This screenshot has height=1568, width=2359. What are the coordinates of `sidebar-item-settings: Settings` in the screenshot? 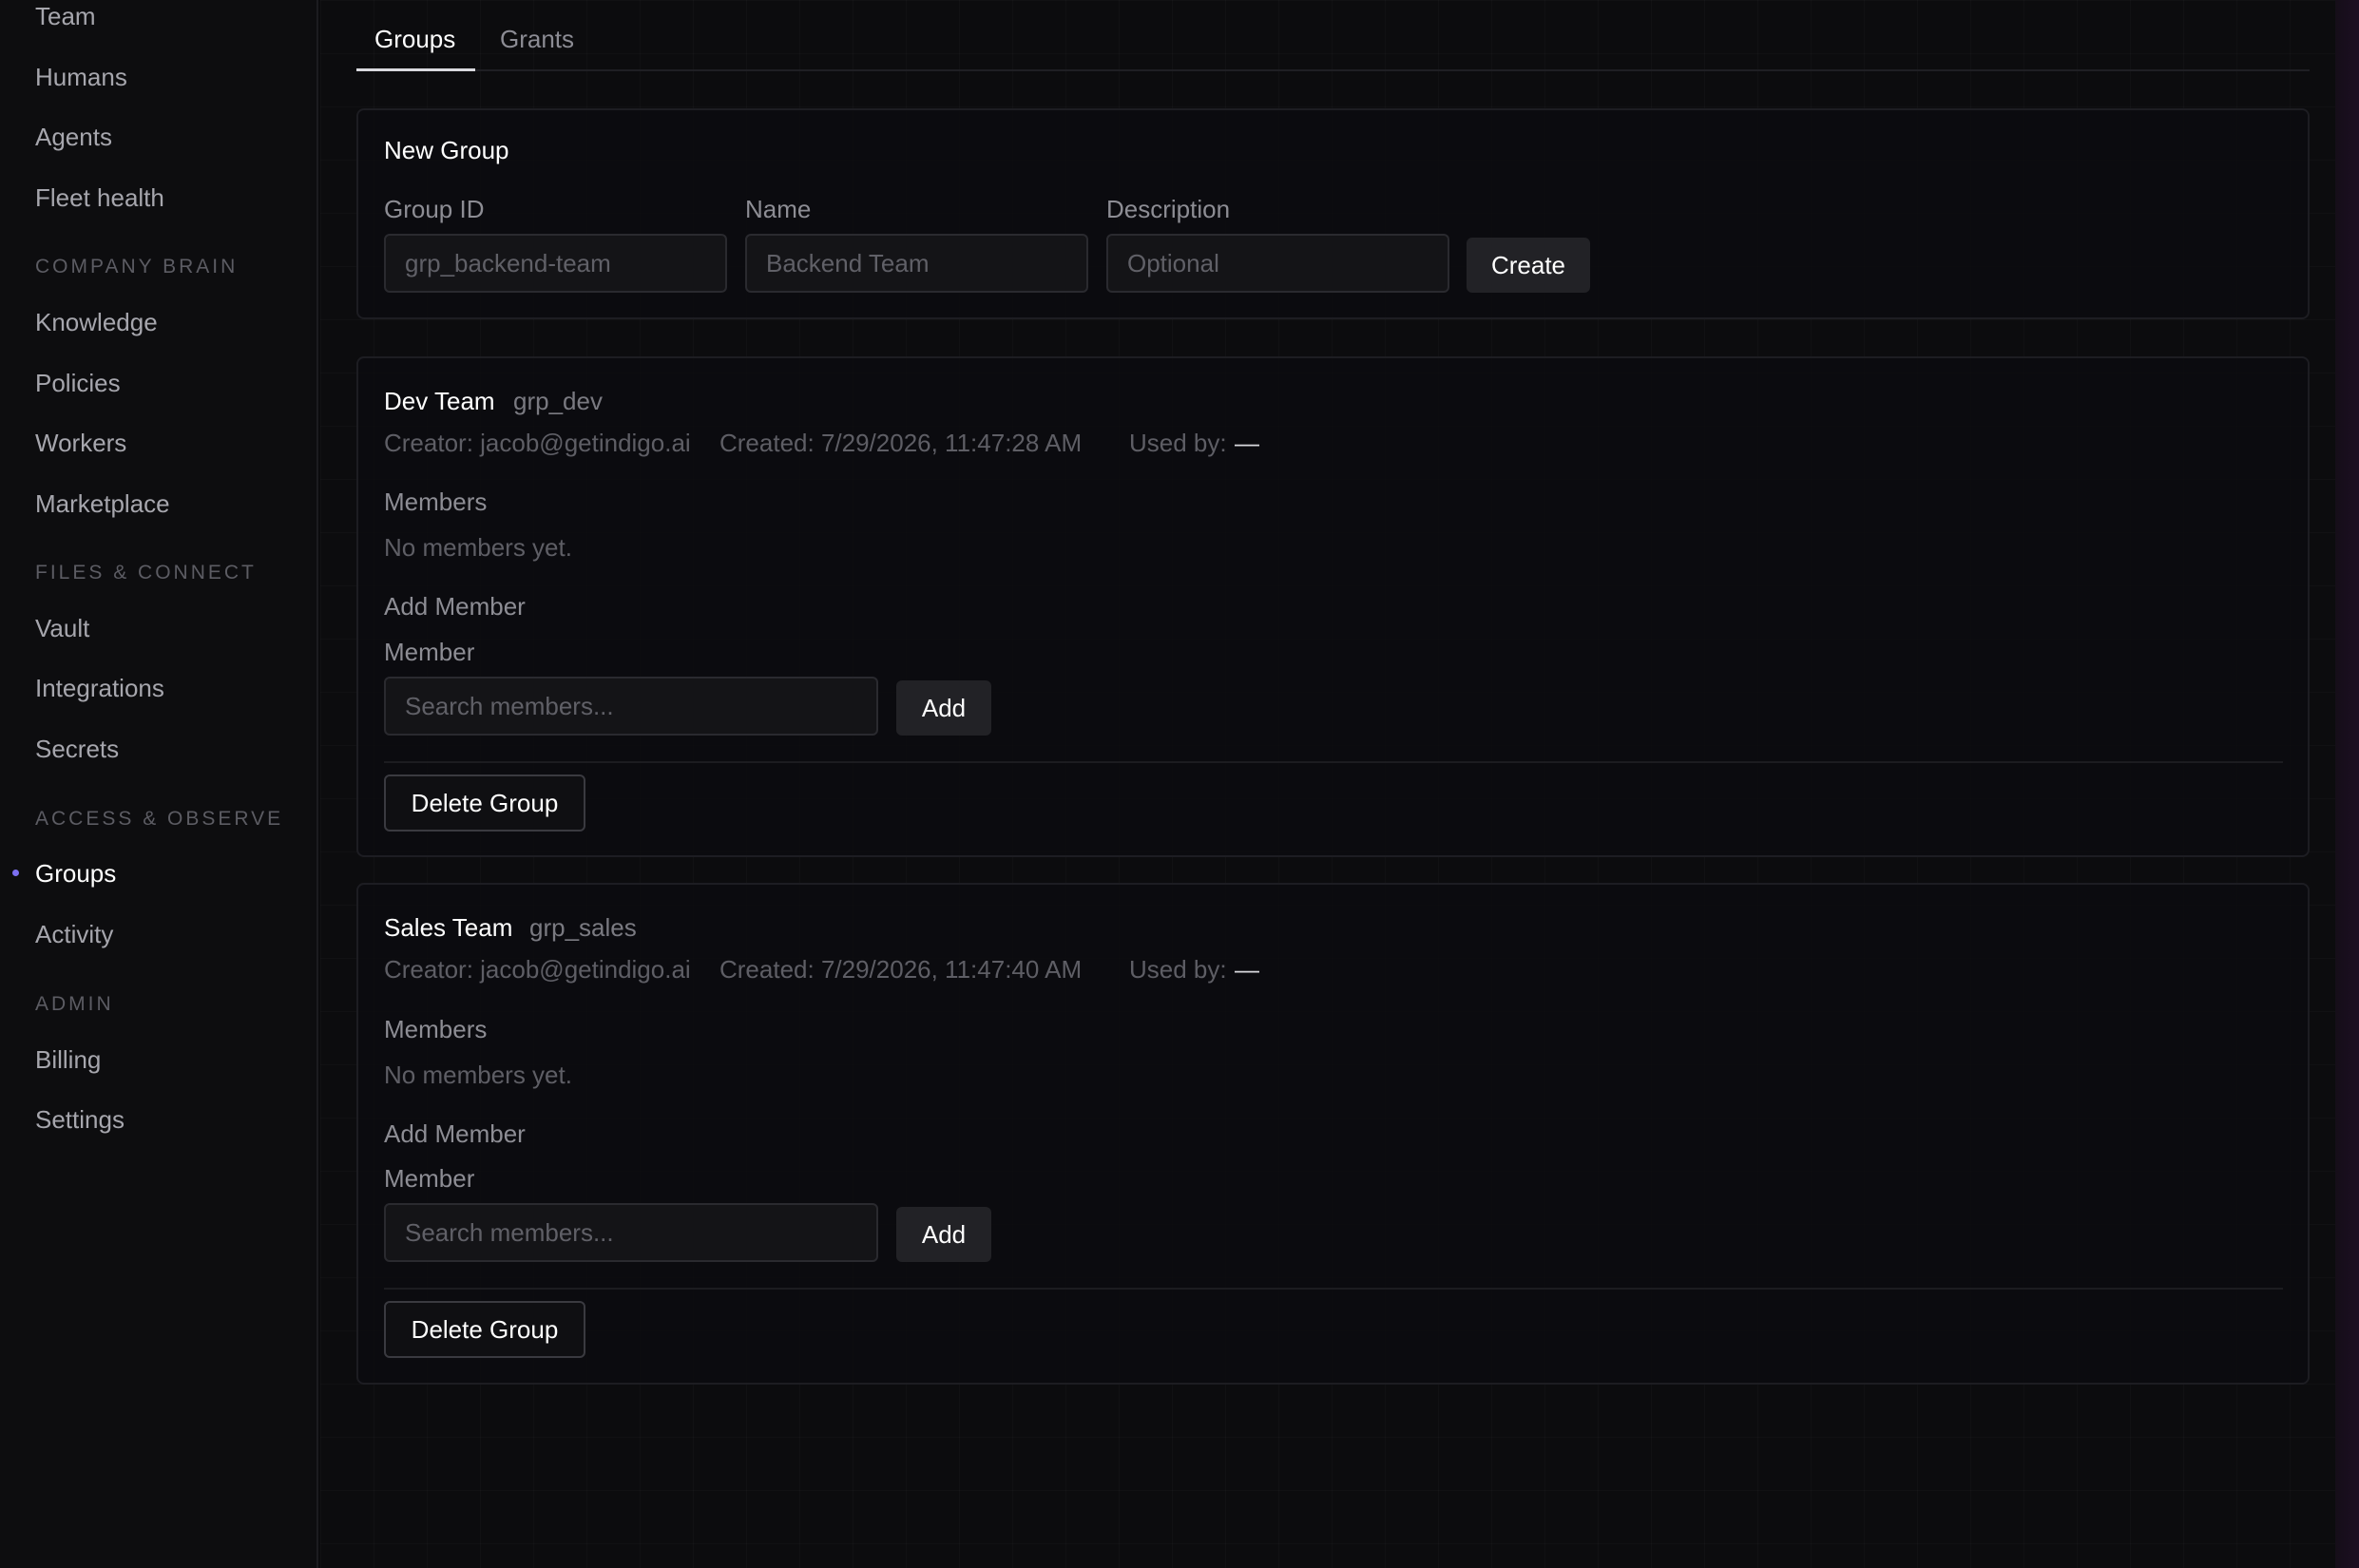 It's located at (80, 1120).